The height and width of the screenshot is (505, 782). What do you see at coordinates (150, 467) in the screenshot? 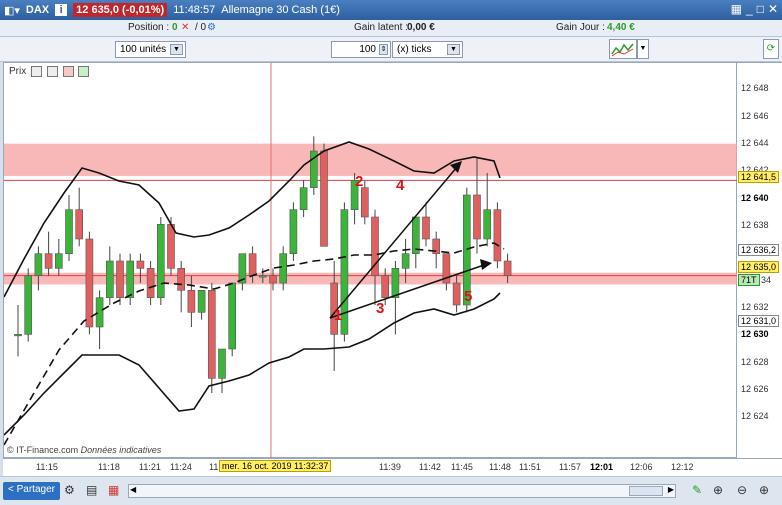
I see `x-tick: 11:21` at bounding box center [150, 467].